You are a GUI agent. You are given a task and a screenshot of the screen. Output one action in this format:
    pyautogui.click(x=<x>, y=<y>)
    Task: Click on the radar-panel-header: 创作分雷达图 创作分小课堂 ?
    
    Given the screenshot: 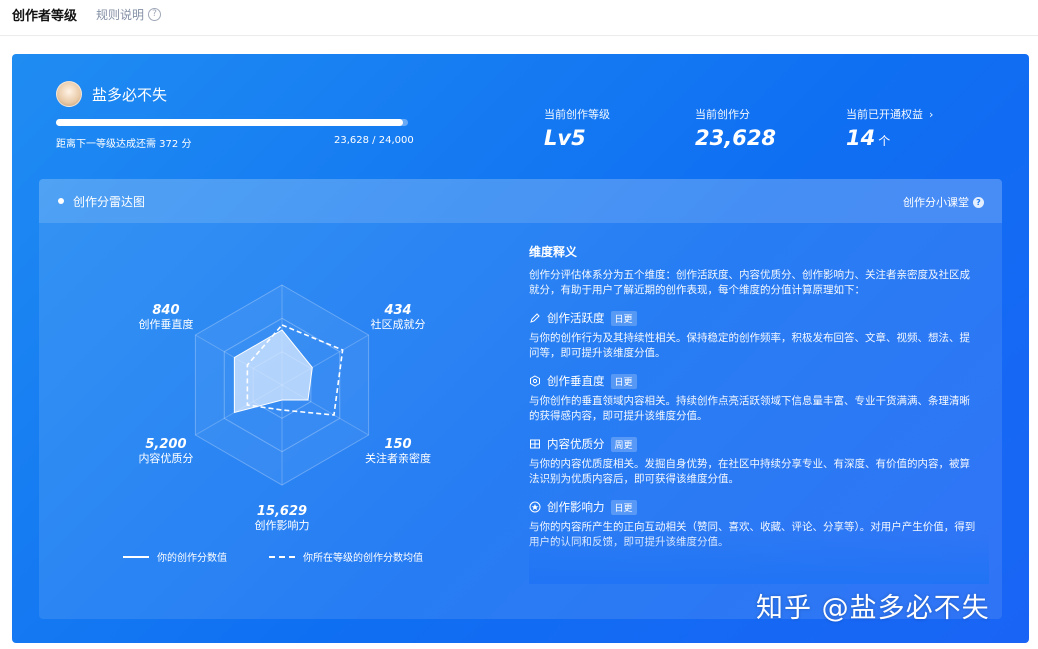 What is the action you would take?
    pyautogui.click(x=520, y=201)
    